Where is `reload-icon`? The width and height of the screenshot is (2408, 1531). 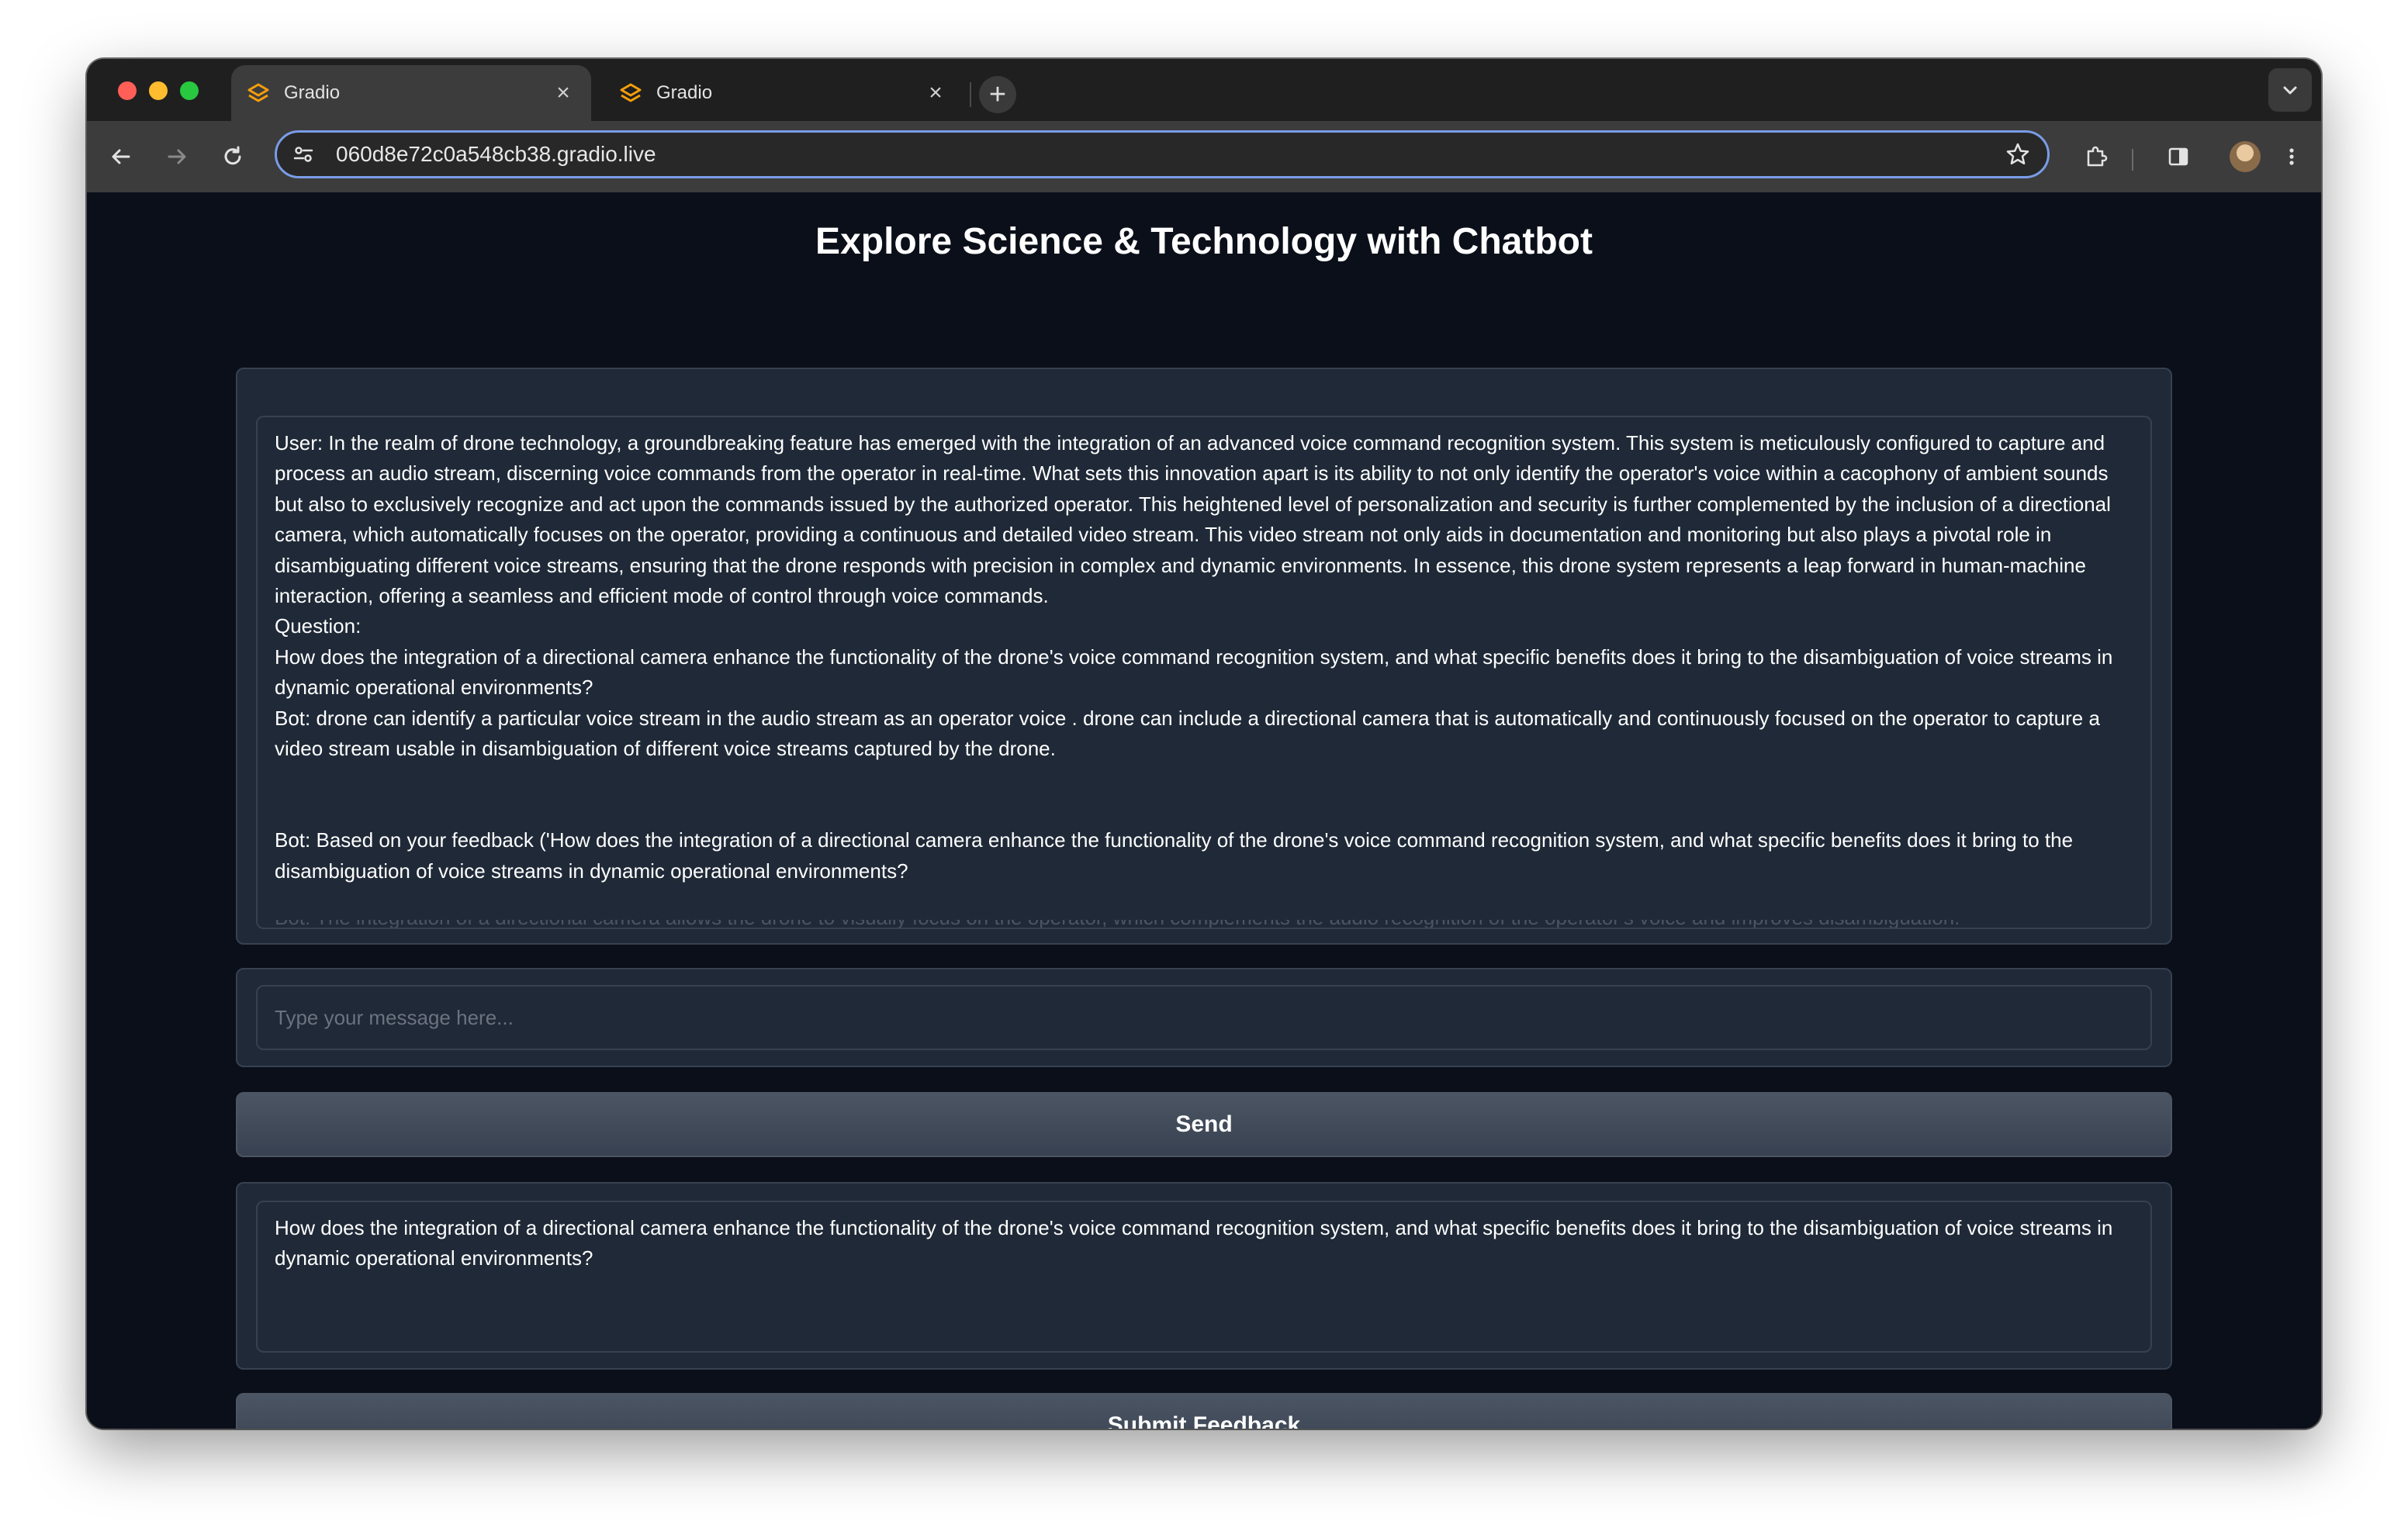
reload-icon is located at coordinates (233, 155).